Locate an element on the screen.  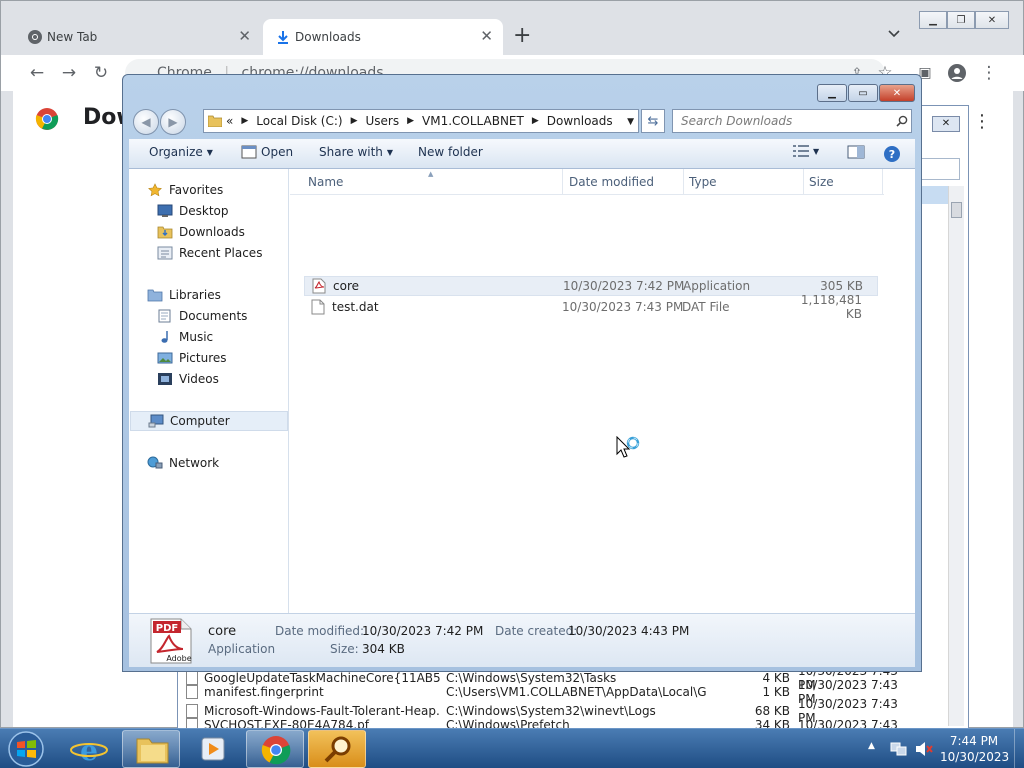
breadcrumb-vm1: VM1.COLLABNET is located at coordinates (473, 121).